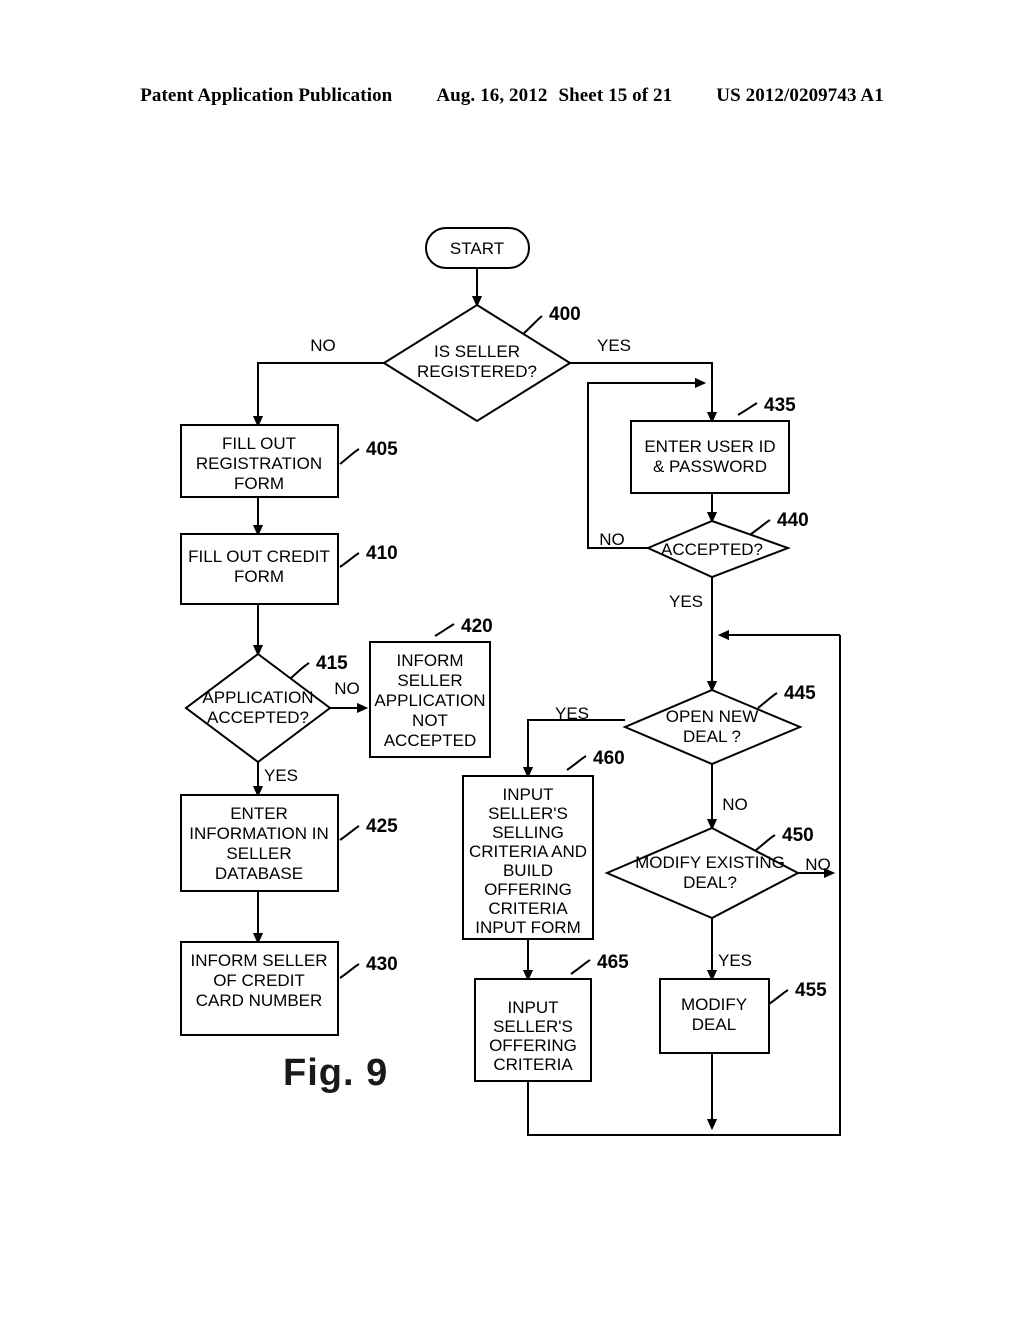  I want to click on process-455-label-line-2: DEAL, so click(714, 1024).